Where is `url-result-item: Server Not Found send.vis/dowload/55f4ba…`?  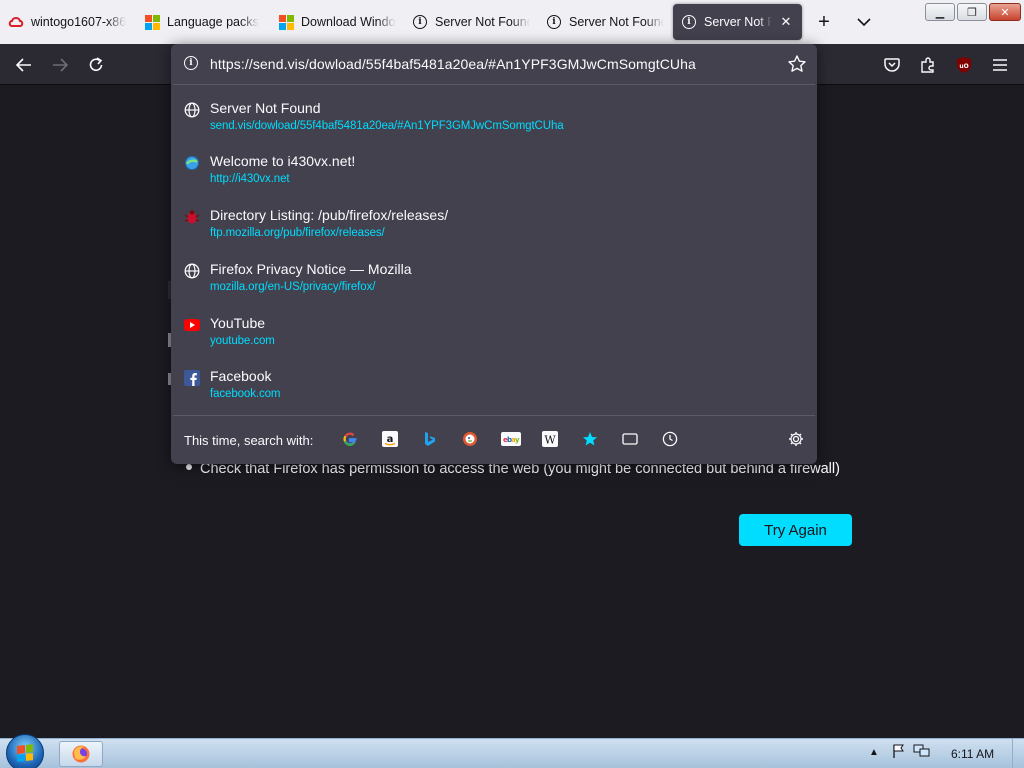 url-result-item: Server Not Found send.vis/dowload/55f4ba… is located at coordinates (494, 126).